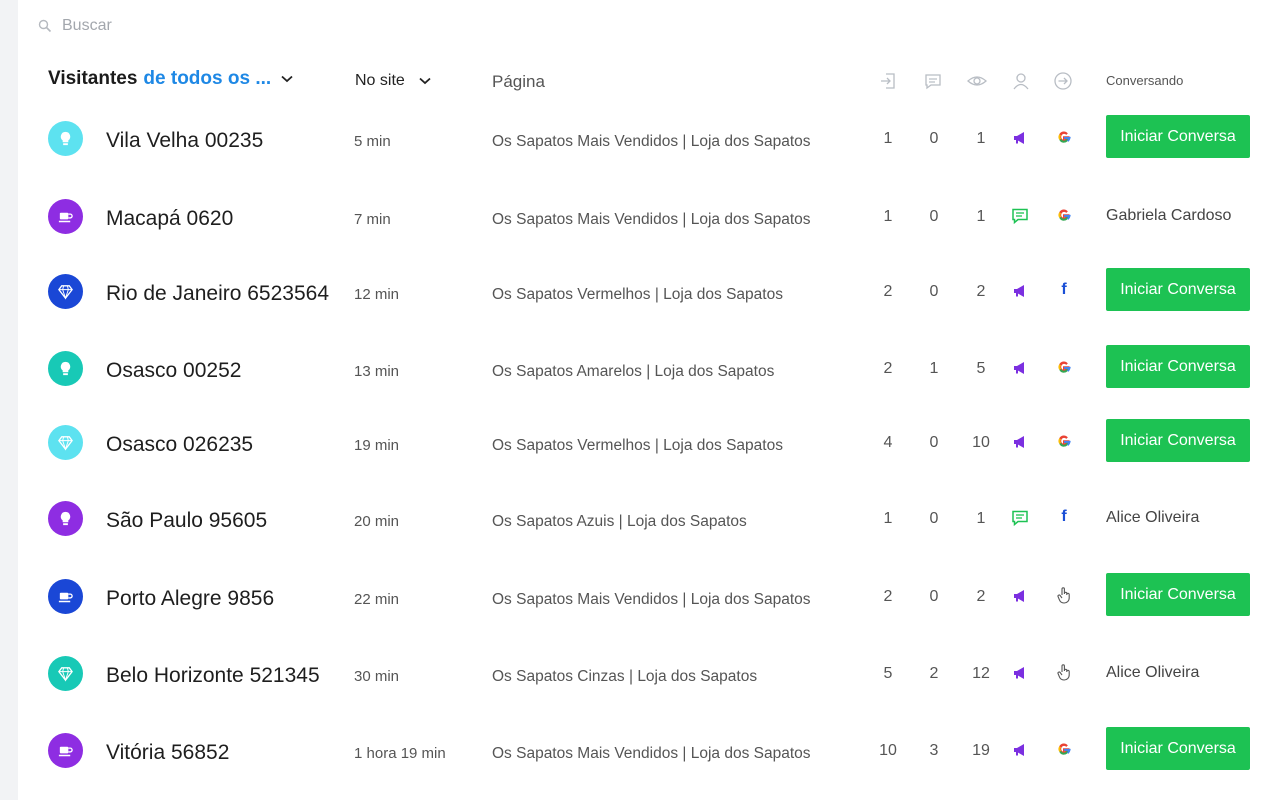 This screenshot has width=1280, height=800. Describe the element at coordinates (377, 294) in the screenshot. I see `visitor-time-on-site: 12 min` at that location.